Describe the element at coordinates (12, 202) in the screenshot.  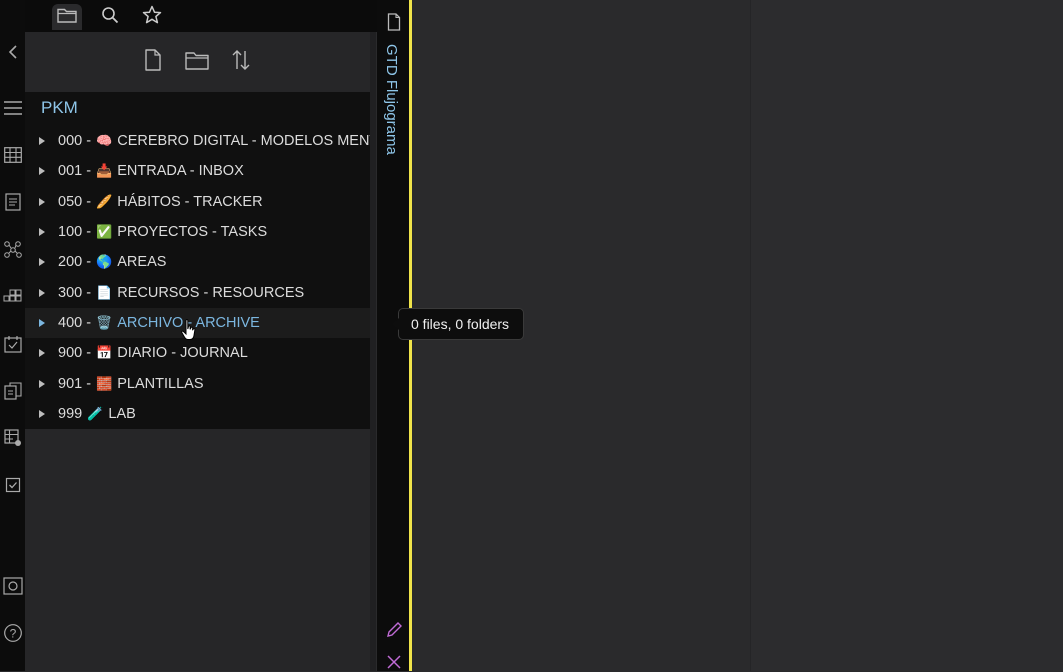
I see `note-list-icon` at that location.